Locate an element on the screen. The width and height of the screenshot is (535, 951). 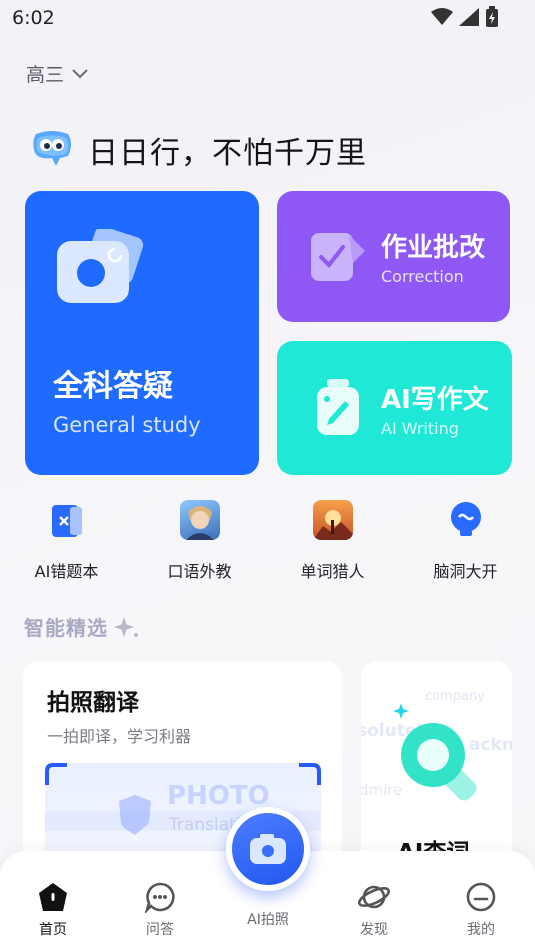
quick-shortcuts: AI错题本 口语外教 单词猎人 脑洞大开 is located at coordinates (267, 541).